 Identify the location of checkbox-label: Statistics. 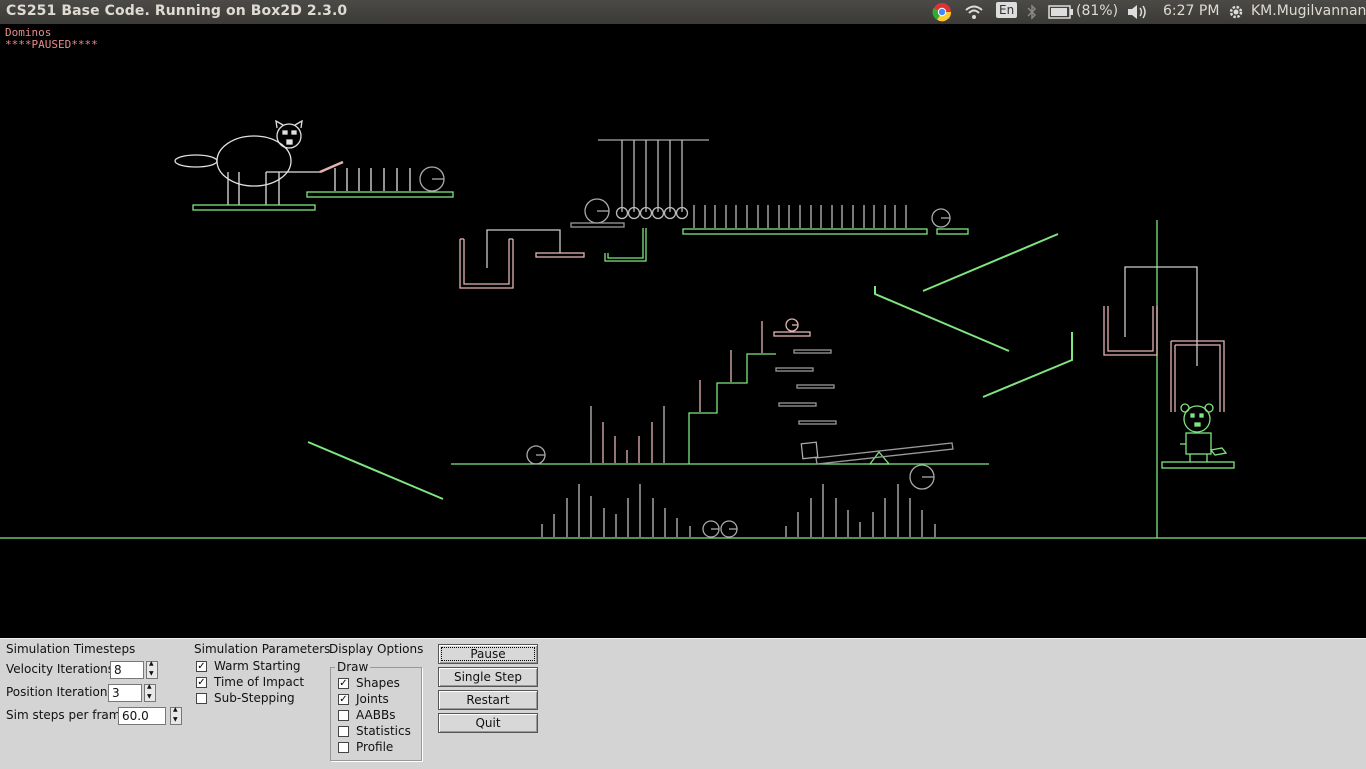
(383, 731).